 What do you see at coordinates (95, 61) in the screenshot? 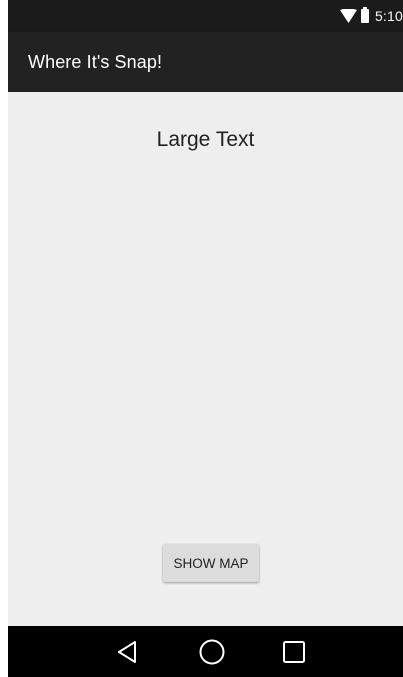
I see `app-title: Where It's Snap!` at bounding box center [95, 61].